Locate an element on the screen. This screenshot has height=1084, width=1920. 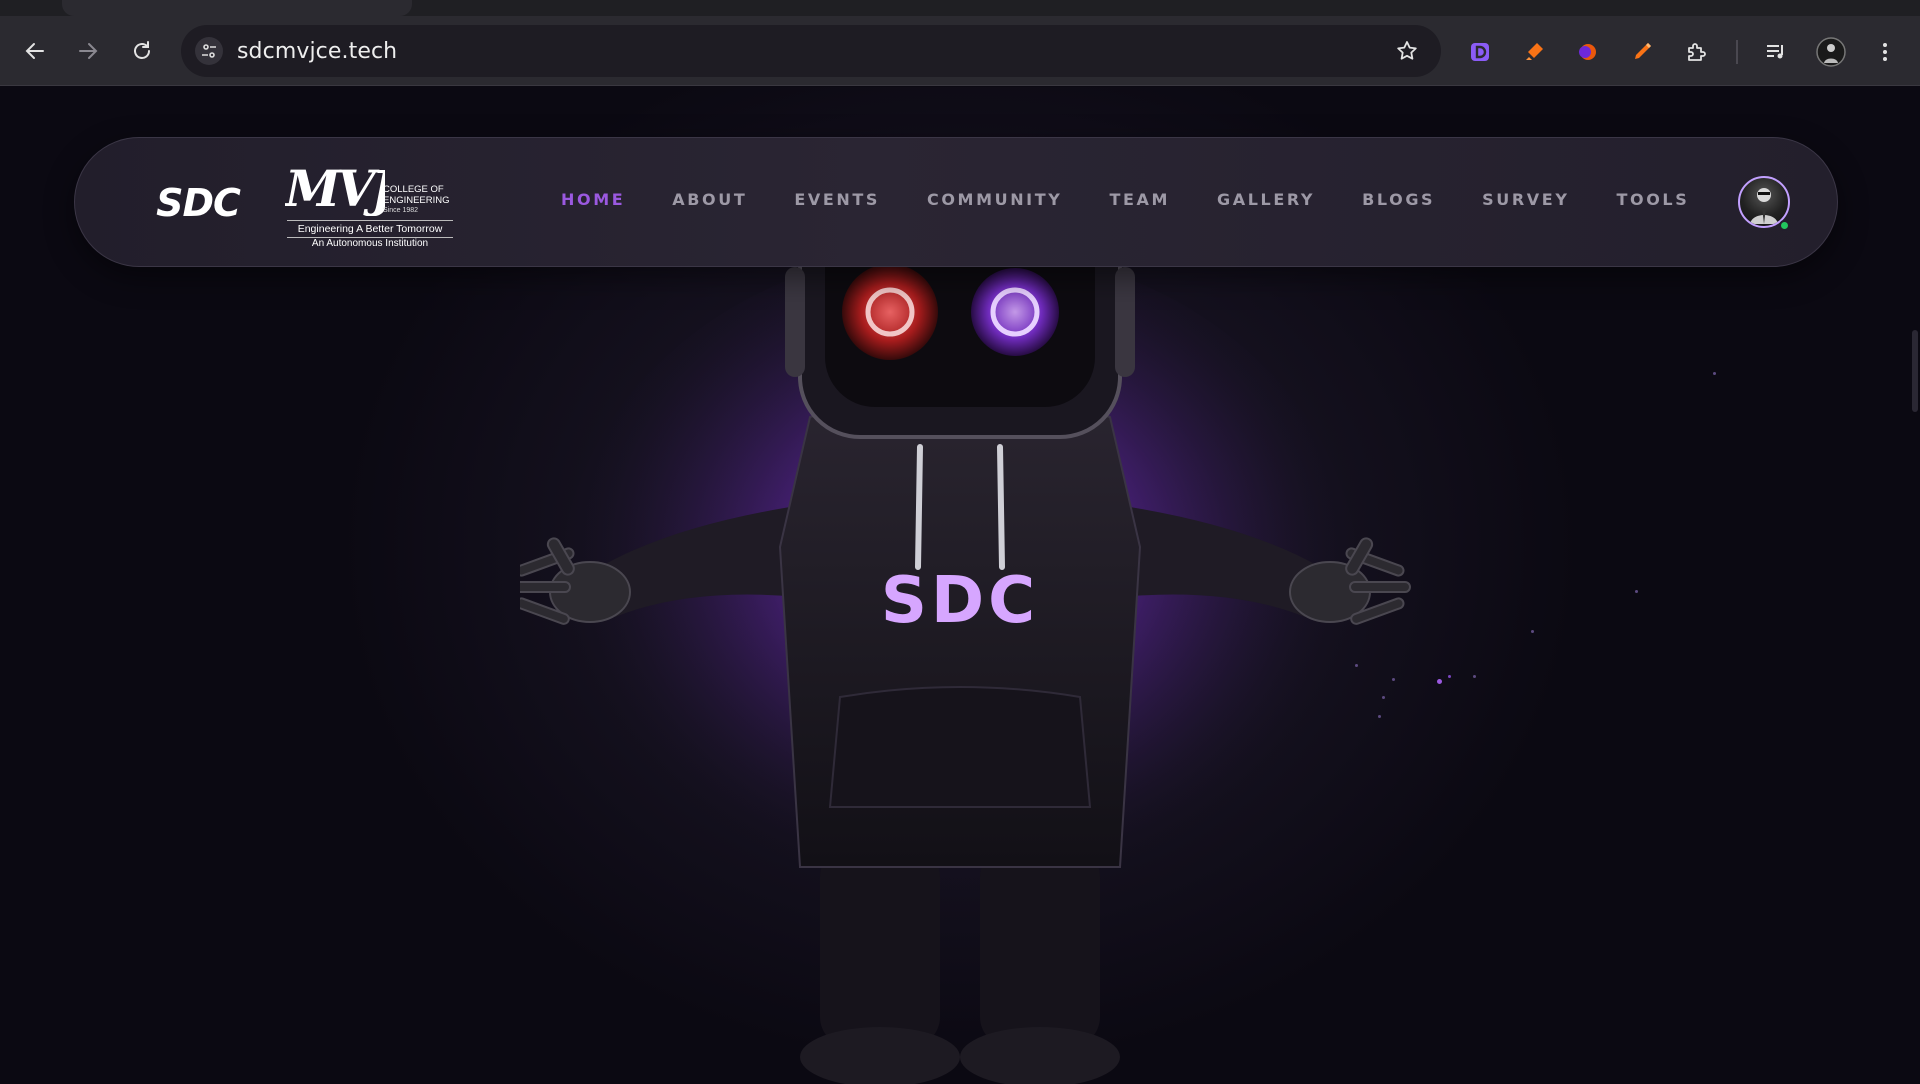
browser-toolbar: sdcmvjce.tech is located at coordinates (960, 51).